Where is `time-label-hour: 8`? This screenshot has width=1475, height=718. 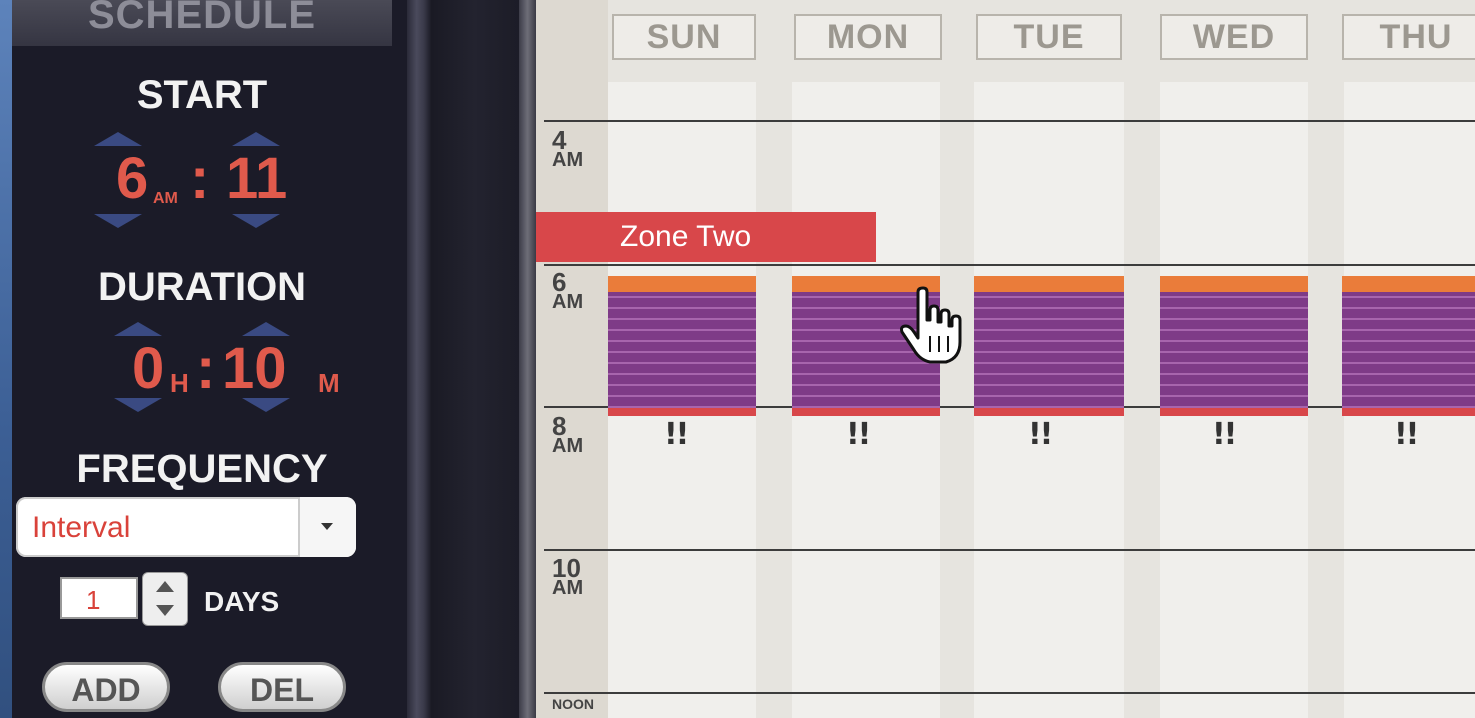 time-label-hour: 8 is located at coordinates (559, 426).